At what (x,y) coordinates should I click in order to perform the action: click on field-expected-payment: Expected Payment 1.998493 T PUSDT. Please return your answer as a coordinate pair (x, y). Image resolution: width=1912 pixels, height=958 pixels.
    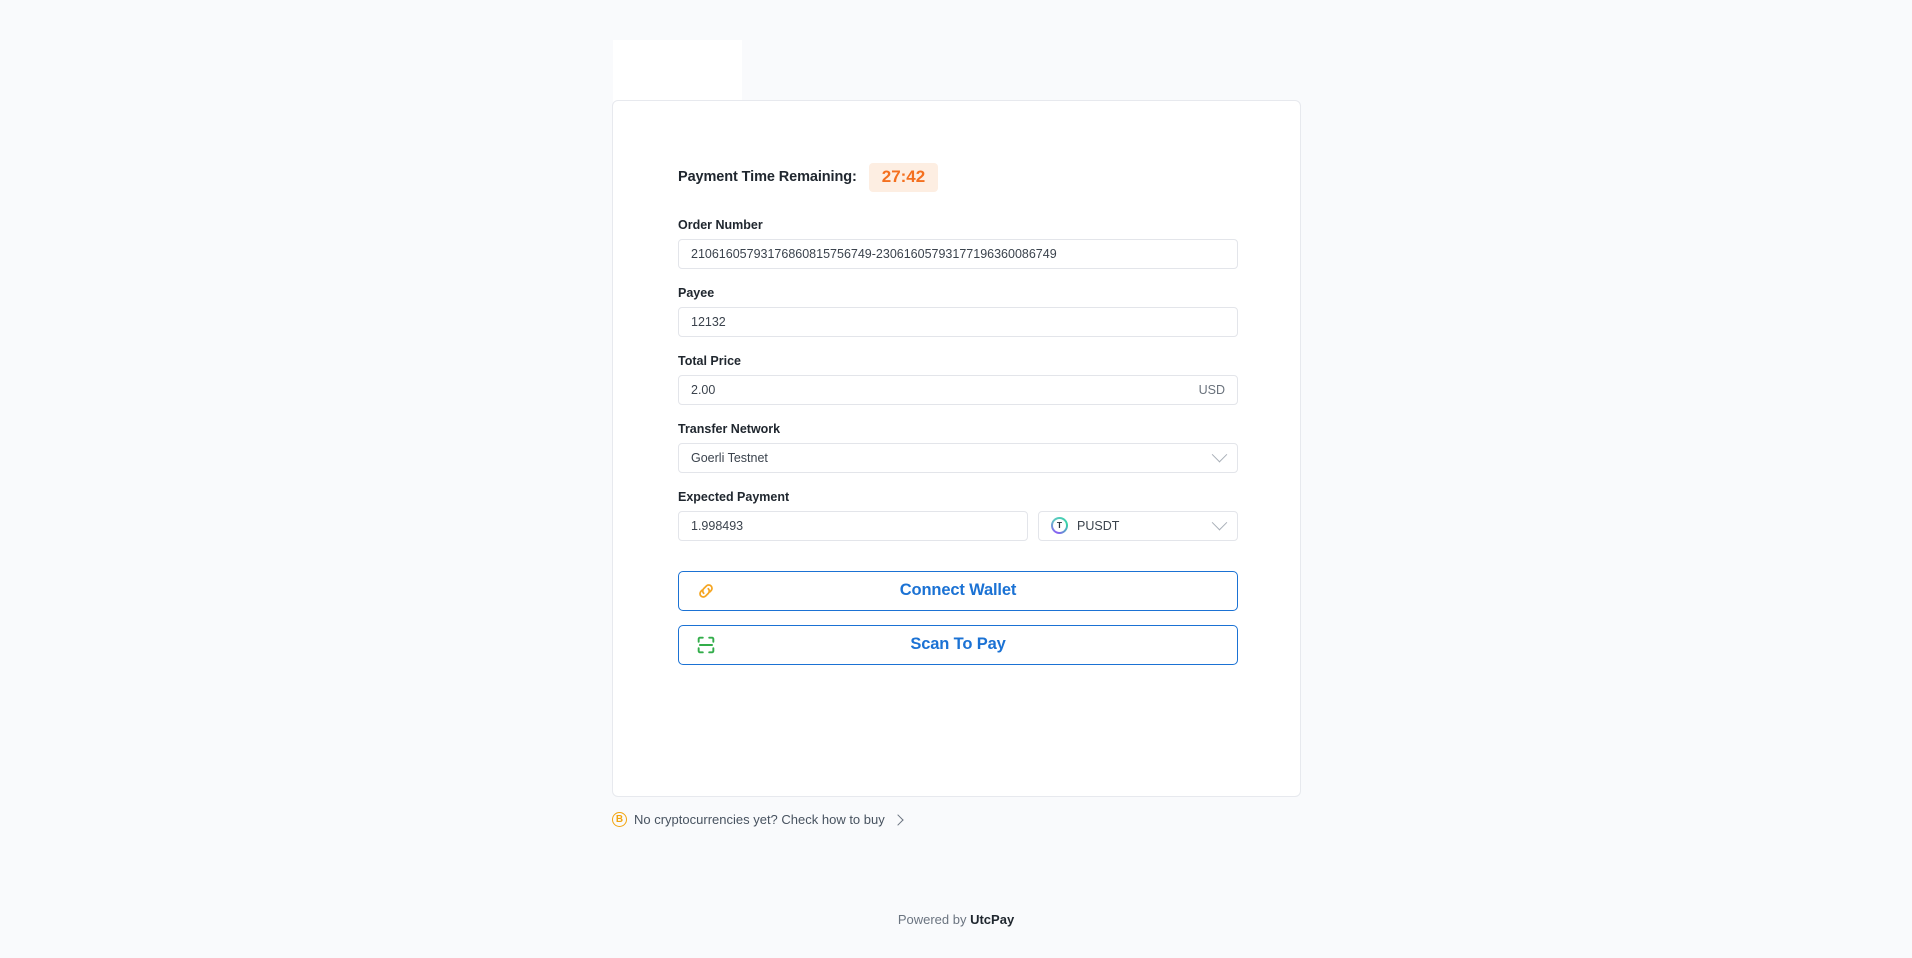
    Looking at the image, I should click on (958, 515).